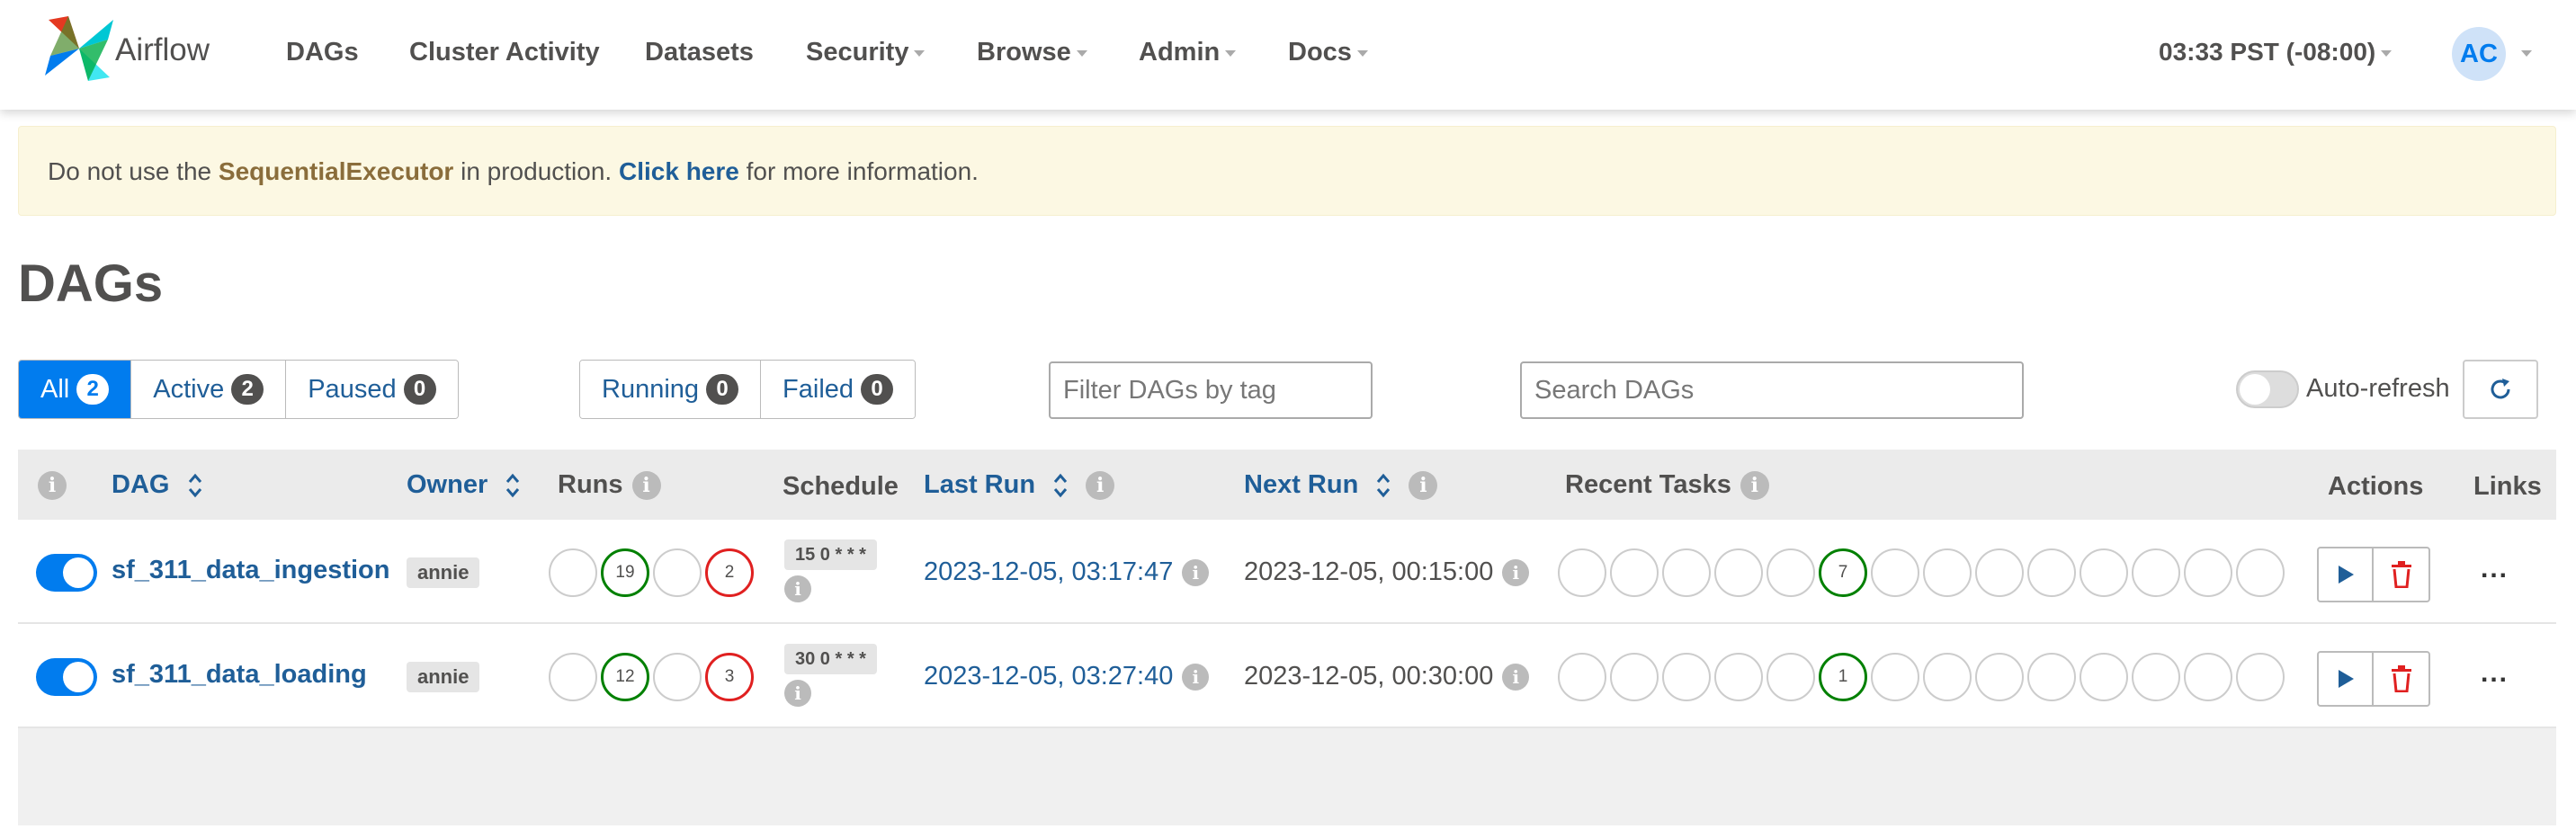 The height and width of the screenshot is (829, 2576). Describe the element at coordinates (729, 572) in the screenshot. I see `run-state-failed: 2` at that location.